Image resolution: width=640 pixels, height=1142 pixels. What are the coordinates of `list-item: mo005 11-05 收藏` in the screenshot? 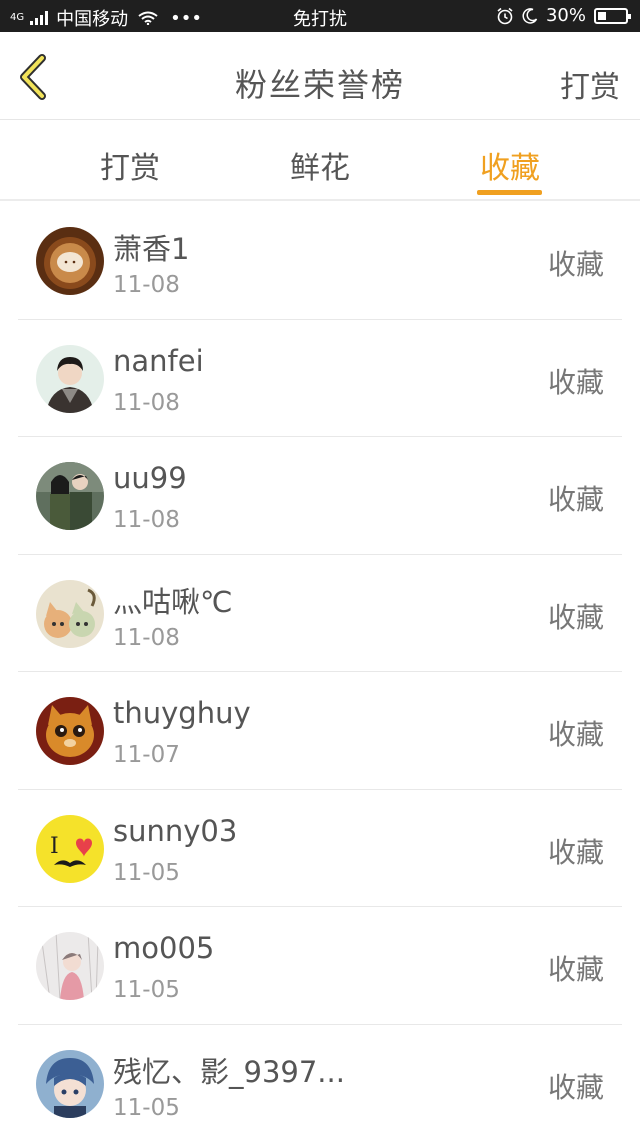 It's located at (320, 966).